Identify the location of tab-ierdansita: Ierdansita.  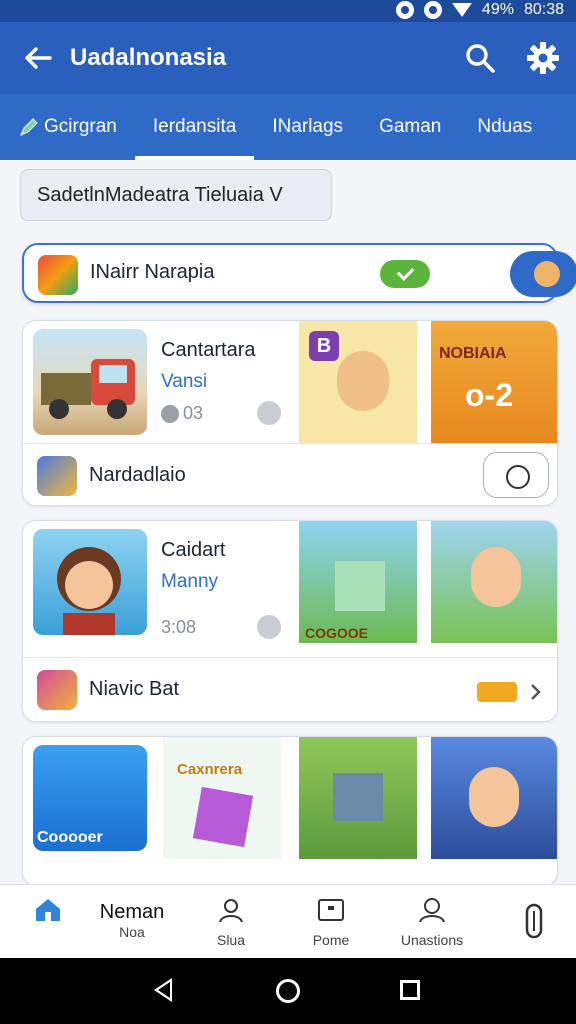
(194, 127).